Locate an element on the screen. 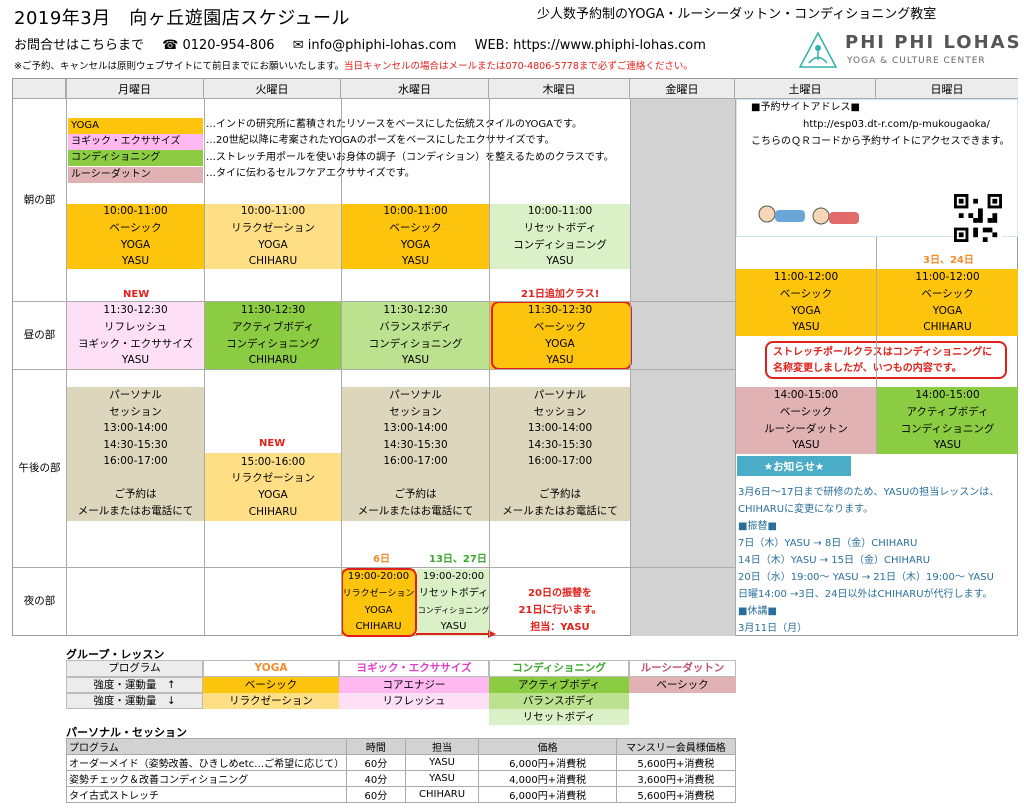 This screenshot has width=1024, height=810. session-time: 16:00-17:00 is located at coordinates (560, 461).